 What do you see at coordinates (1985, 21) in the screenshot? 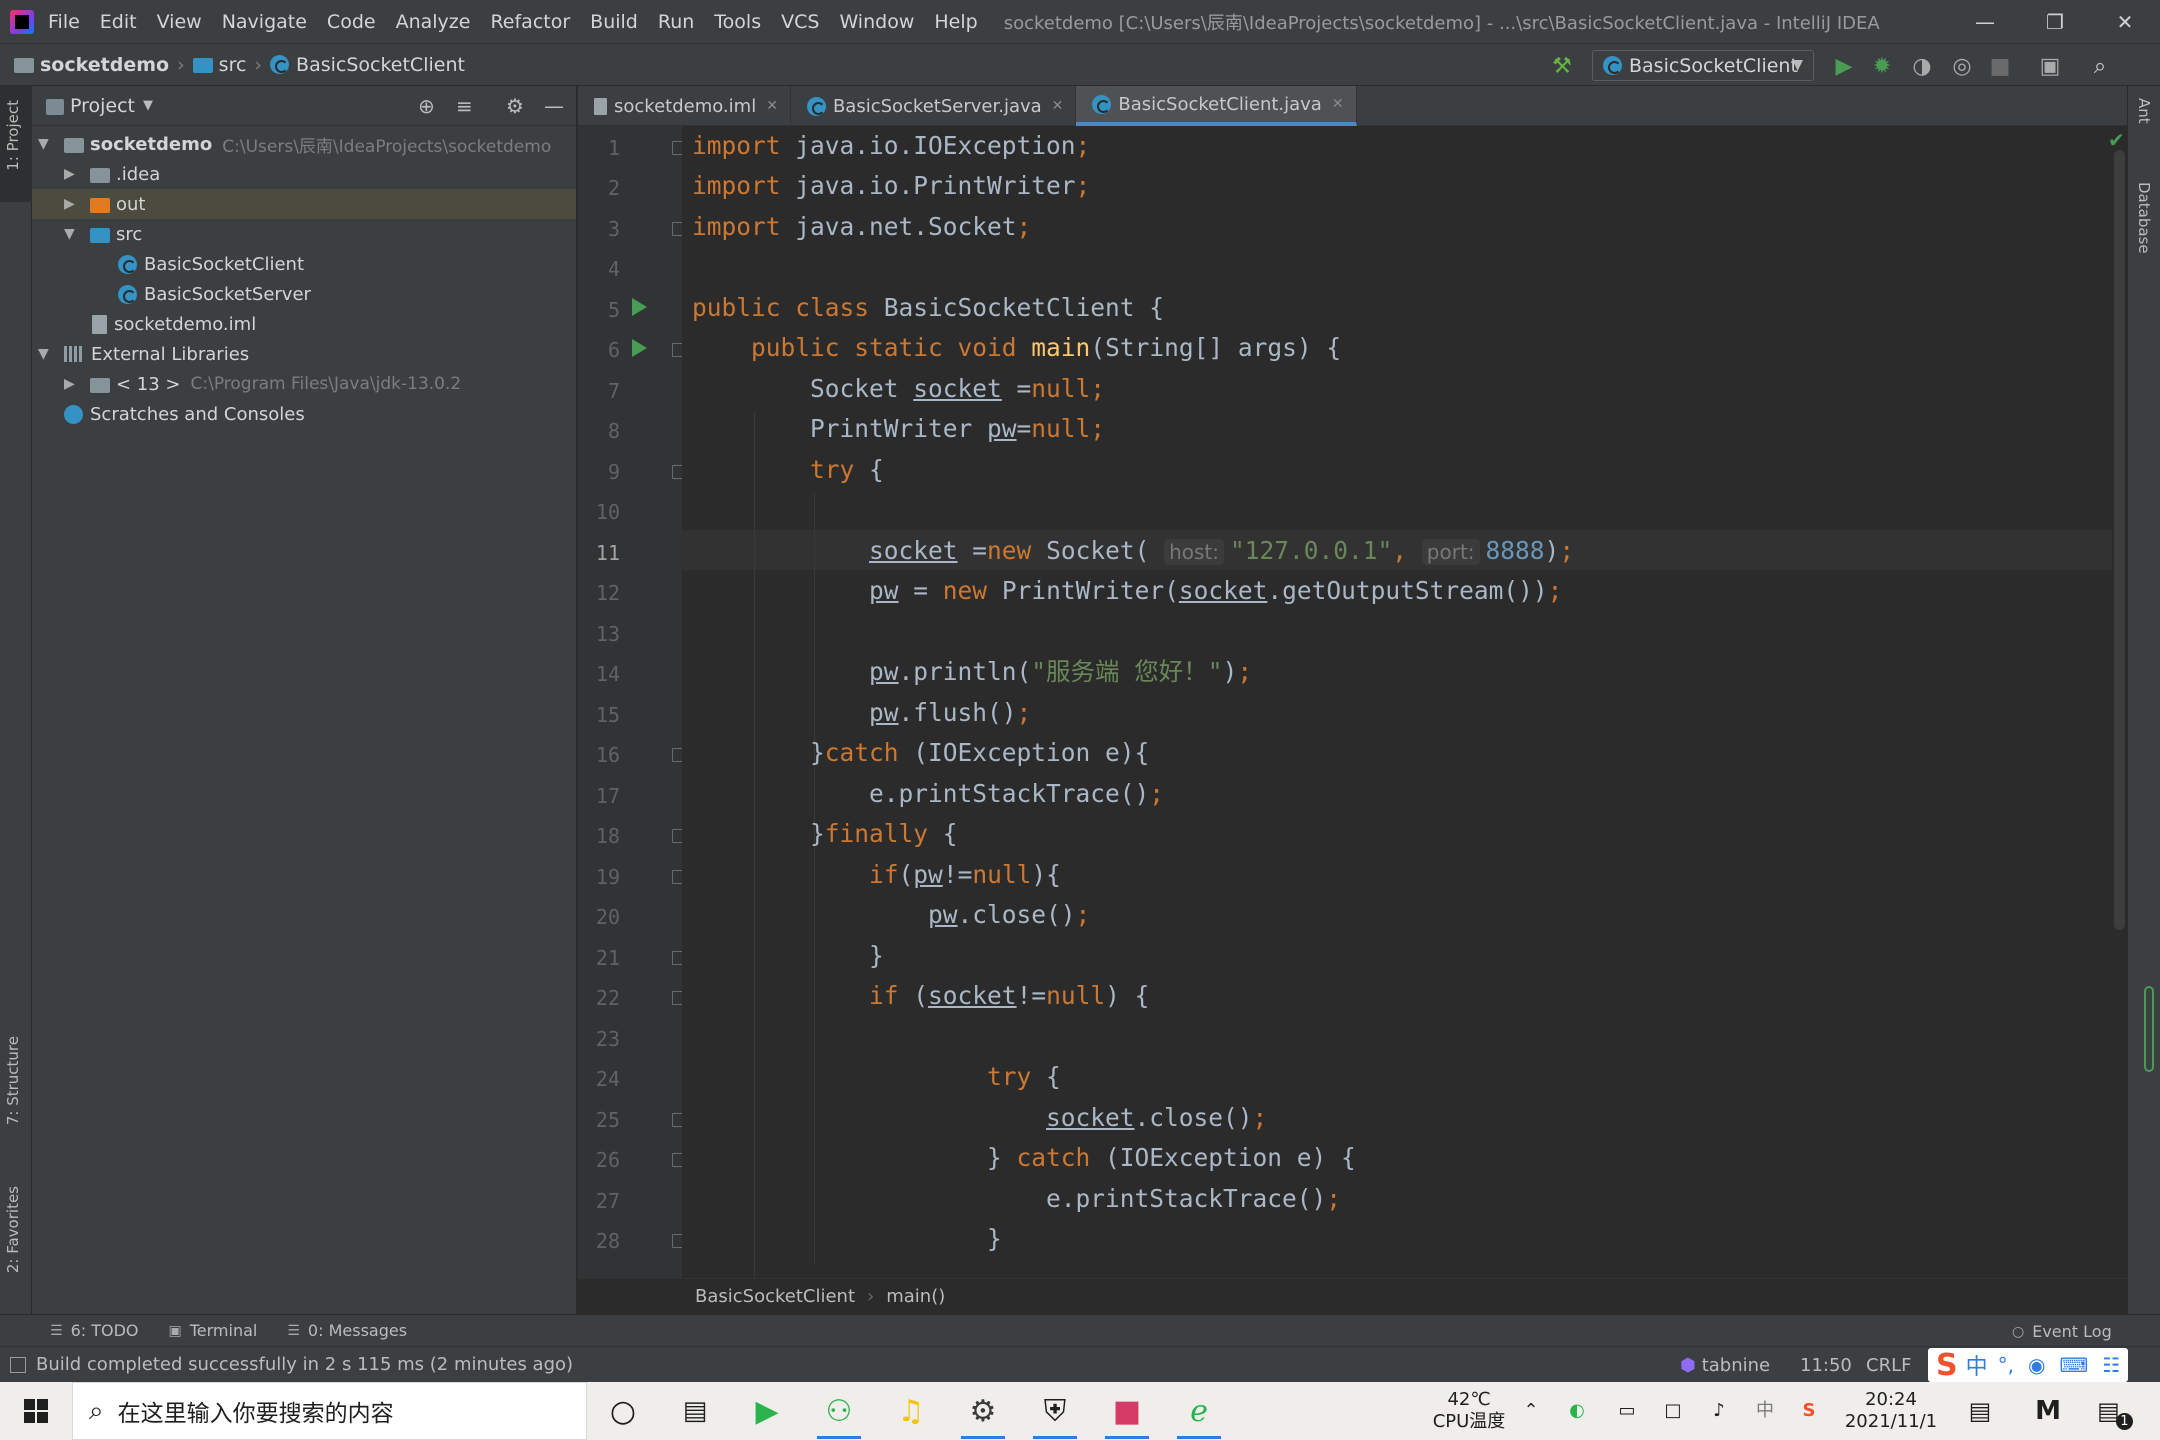
I see `minimize-button: —` at bounding box center [1985, 21].